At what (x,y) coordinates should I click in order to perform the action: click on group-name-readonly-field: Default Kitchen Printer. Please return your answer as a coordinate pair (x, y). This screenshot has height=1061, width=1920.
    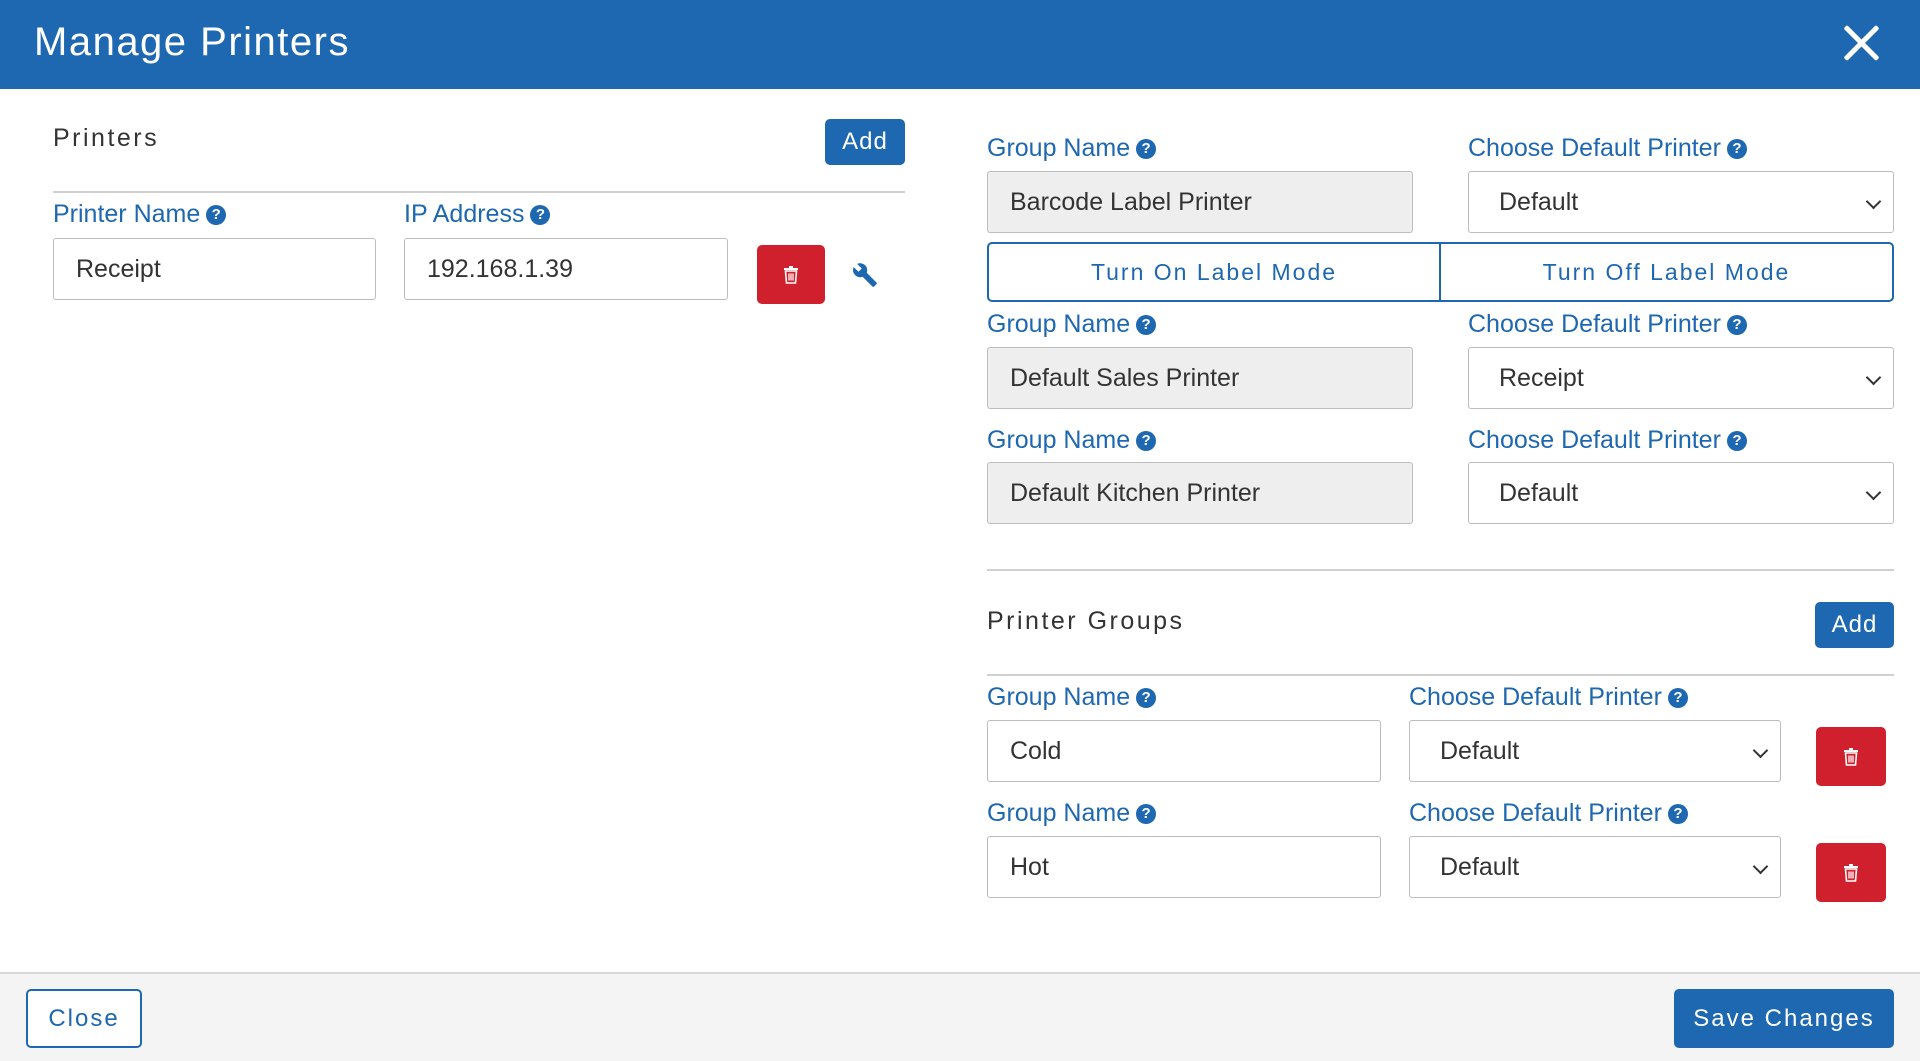
    Looking at the image, I should click on (1200, 493).